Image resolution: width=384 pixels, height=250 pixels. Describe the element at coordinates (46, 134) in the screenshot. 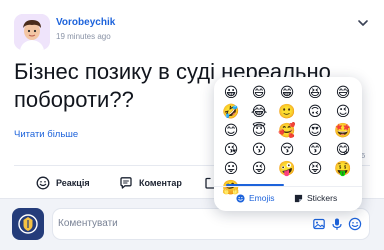

I see `read-more-link: Читати більше` at that location.